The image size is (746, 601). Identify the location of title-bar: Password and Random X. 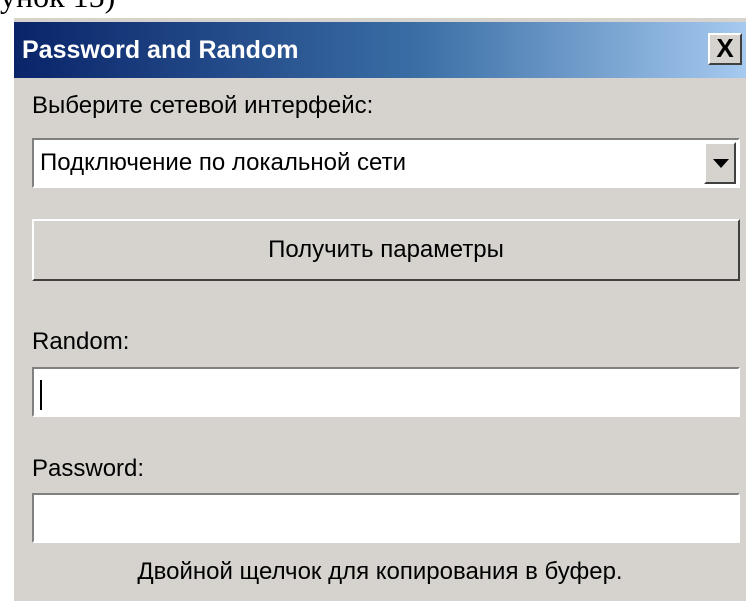
(380, 50).